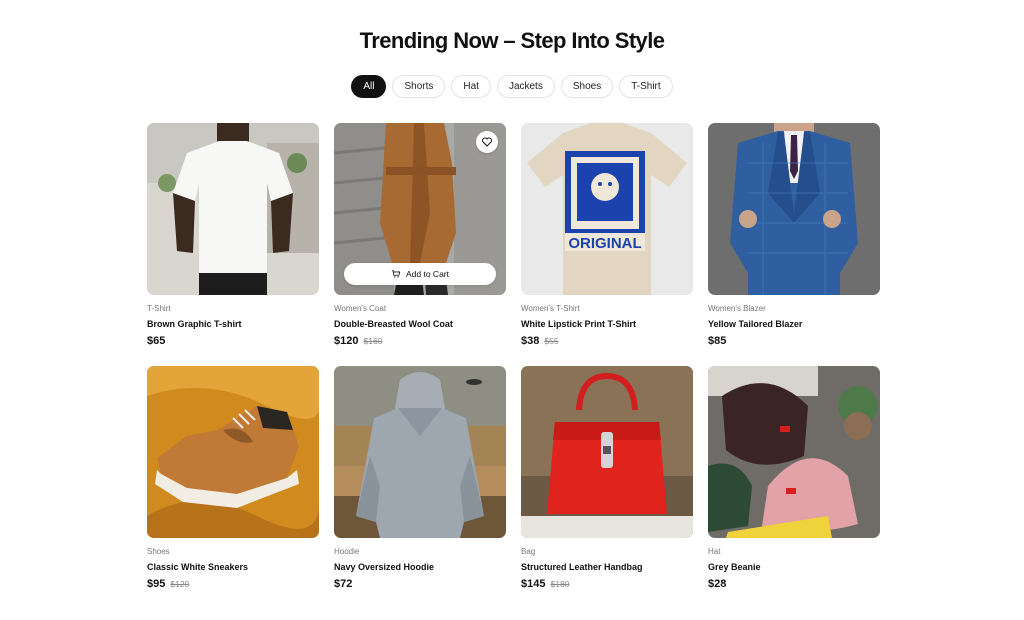 The image size is (1024, 620). Describe the element at coordinates (794, 324) in the screenshot. I see `product-name: Yellow Tailored Blazer` at that location.